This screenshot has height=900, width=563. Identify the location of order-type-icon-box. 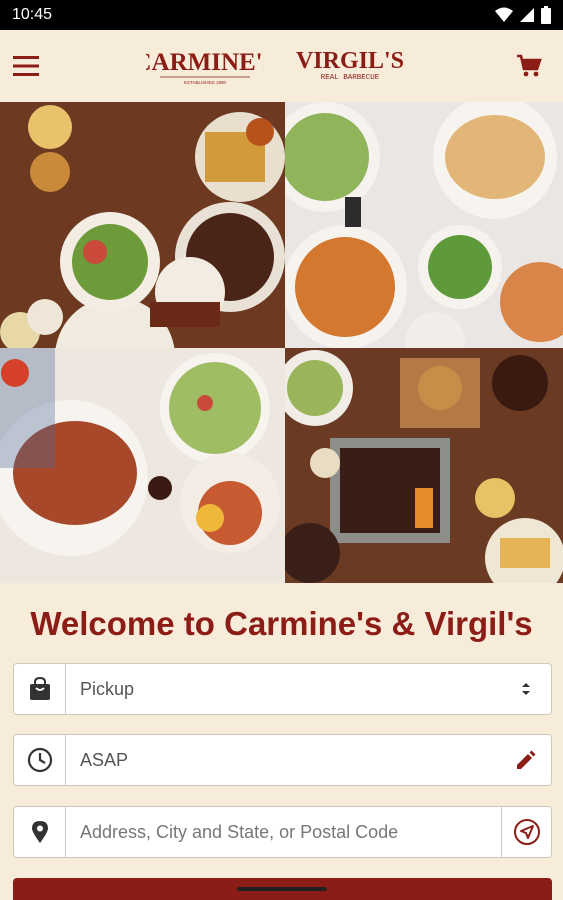
(40, 689).